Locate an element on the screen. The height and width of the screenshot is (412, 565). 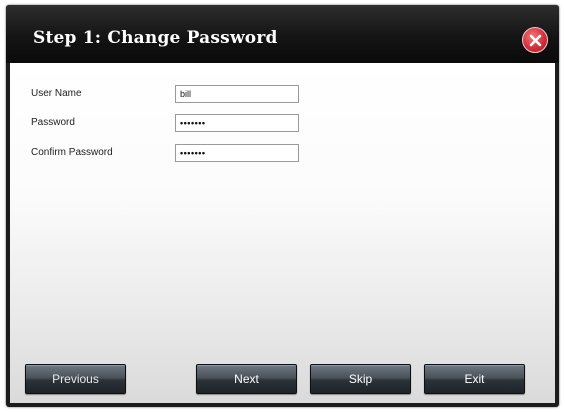
confirm-password-label: Confirm Password is located at coordinates (72, 152).